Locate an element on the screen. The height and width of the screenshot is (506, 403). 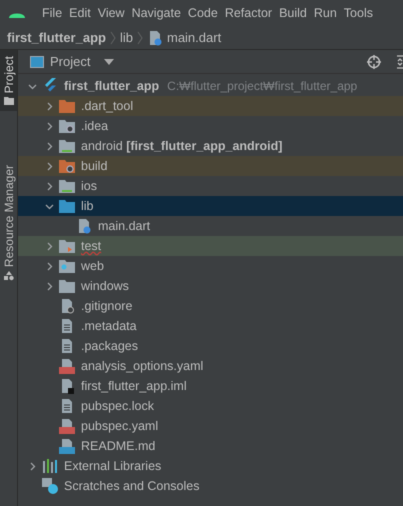
item-label: web is located at coordinates (92, 266).